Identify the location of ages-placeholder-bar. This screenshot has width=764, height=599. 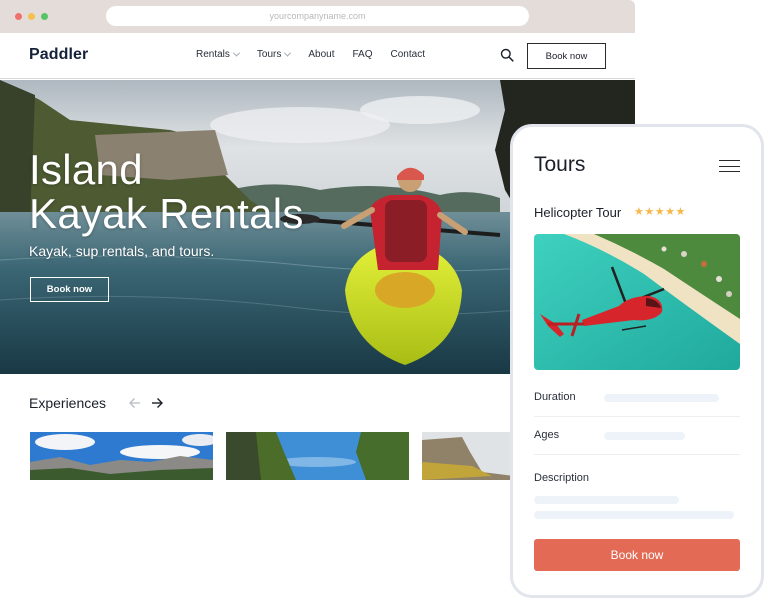
(644, 436).